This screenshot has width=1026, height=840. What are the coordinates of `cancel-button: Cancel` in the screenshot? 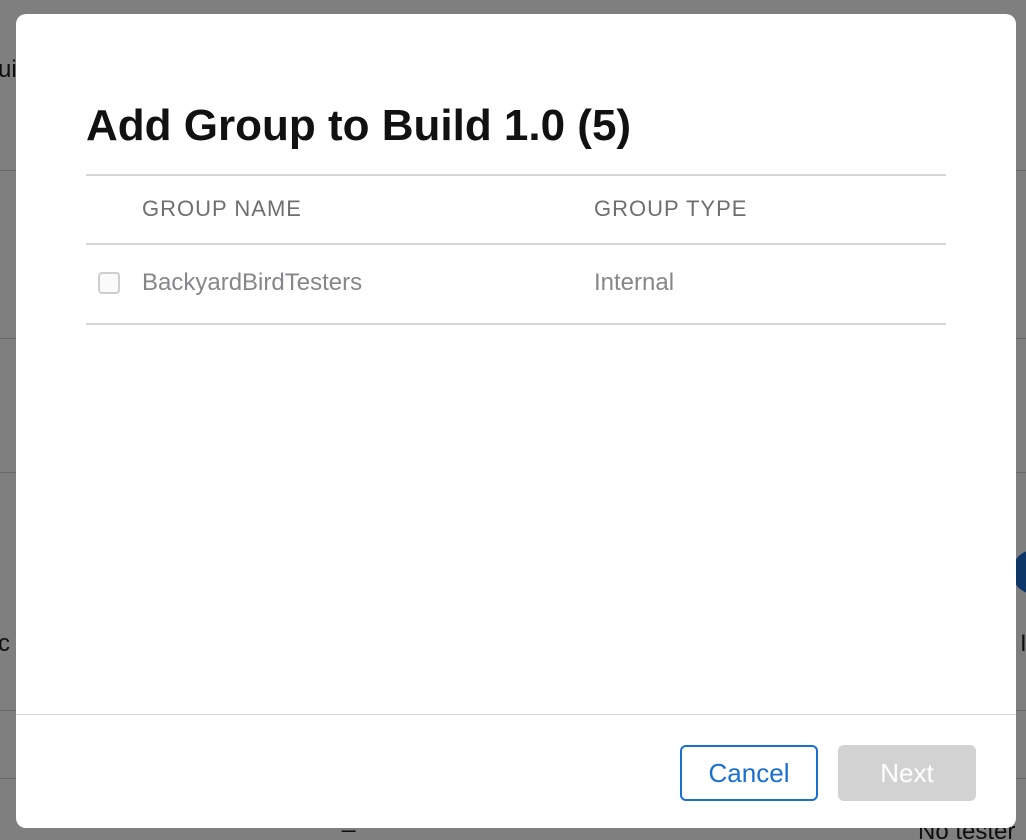 It's located at (749, 773).